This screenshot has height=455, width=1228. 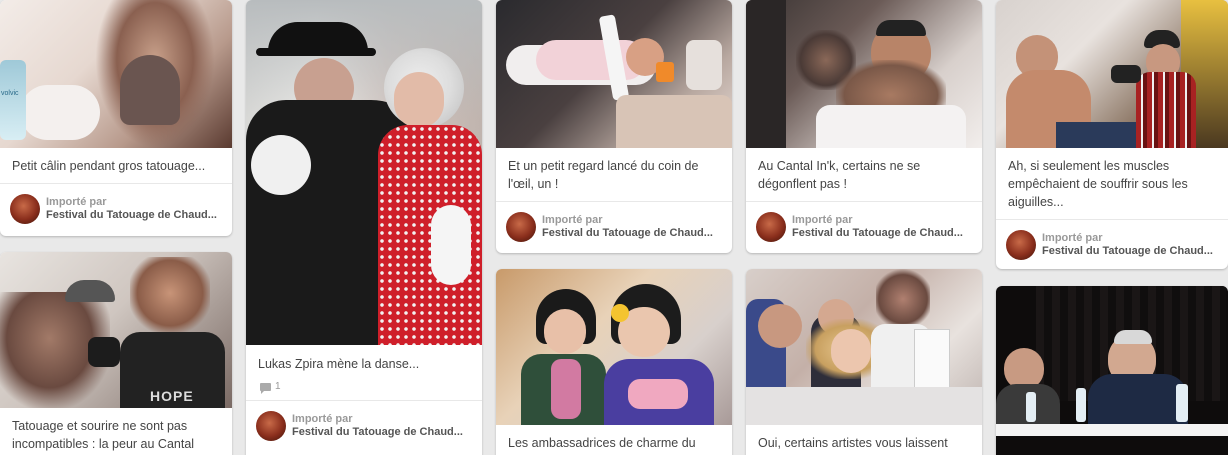 I want to click on comment-count: 1, so click(x=364, y=390).